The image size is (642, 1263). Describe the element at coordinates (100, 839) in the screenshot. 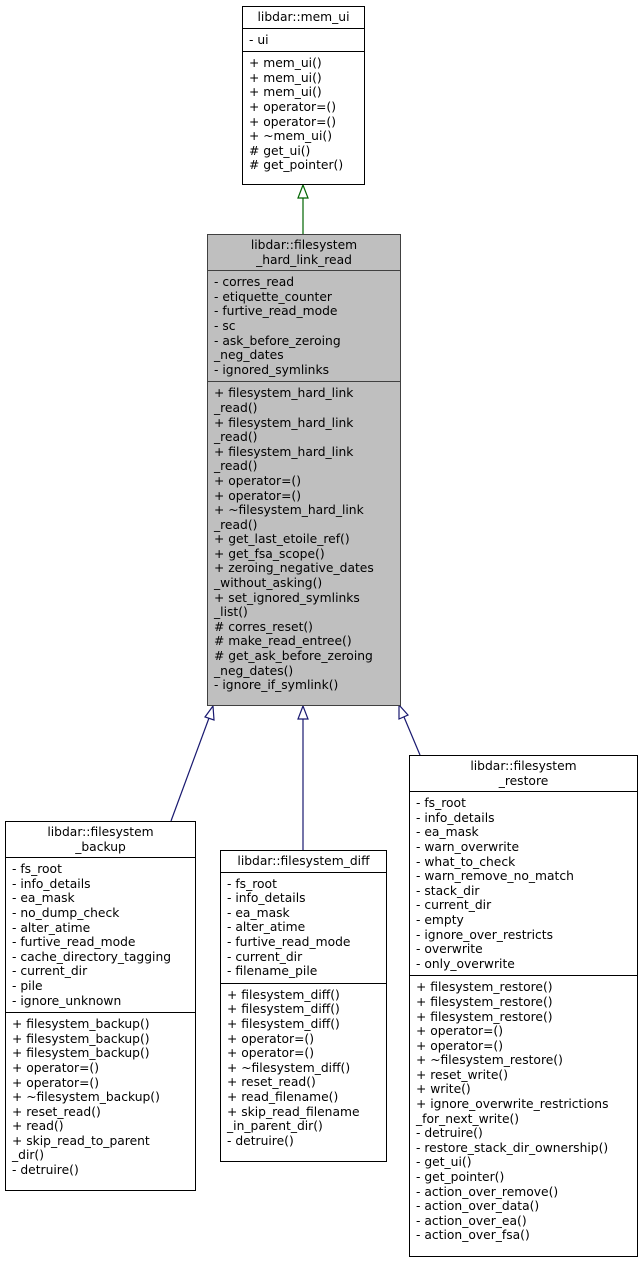

I see `class-title: libdar::filesystem _backup` at that location.